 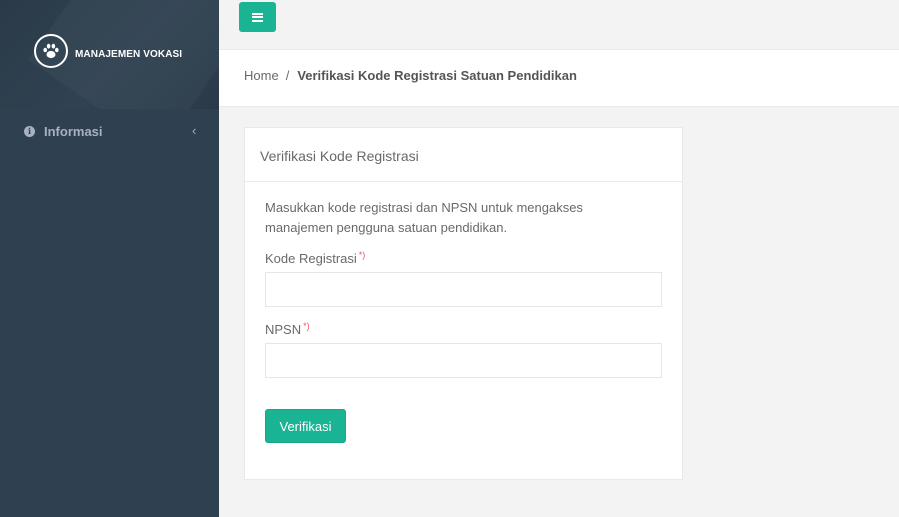 I want to click on menu-toggle-button, so click(x=257, y=17).